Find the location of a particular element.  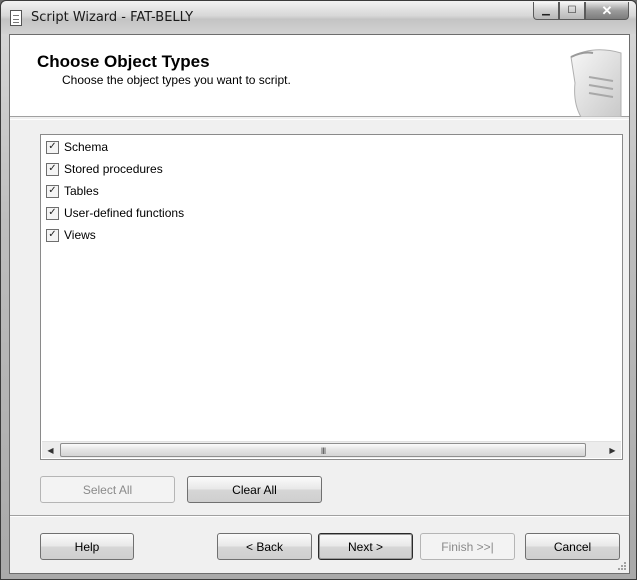

scroll-right-button: ▶ is located at coordinates (612, 450).